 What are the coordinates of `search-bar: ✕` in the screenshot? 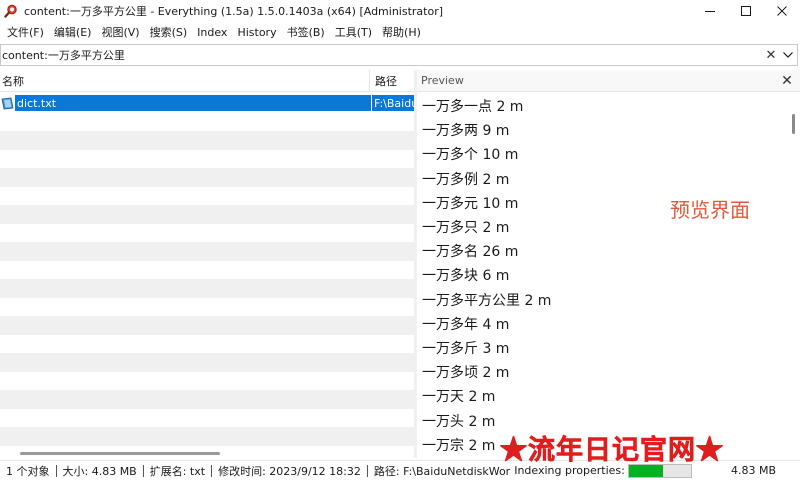 It's located at (399, 55).